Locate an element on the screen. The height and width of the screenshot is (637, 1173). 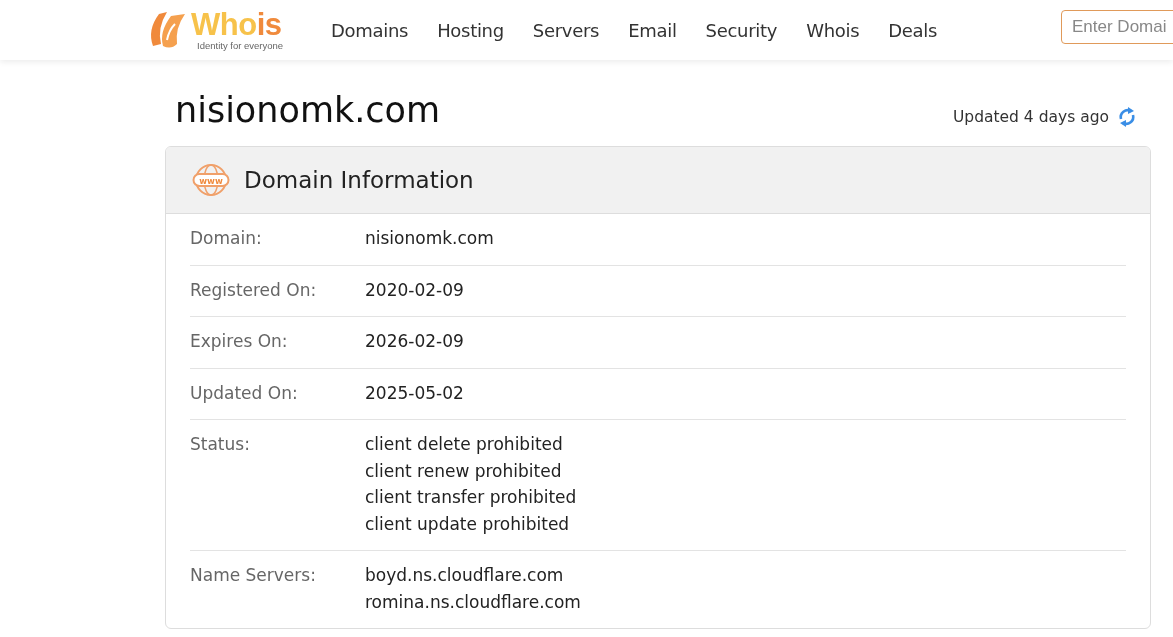
field-value: 2025-05-02 is located at coordinates (414, 393).